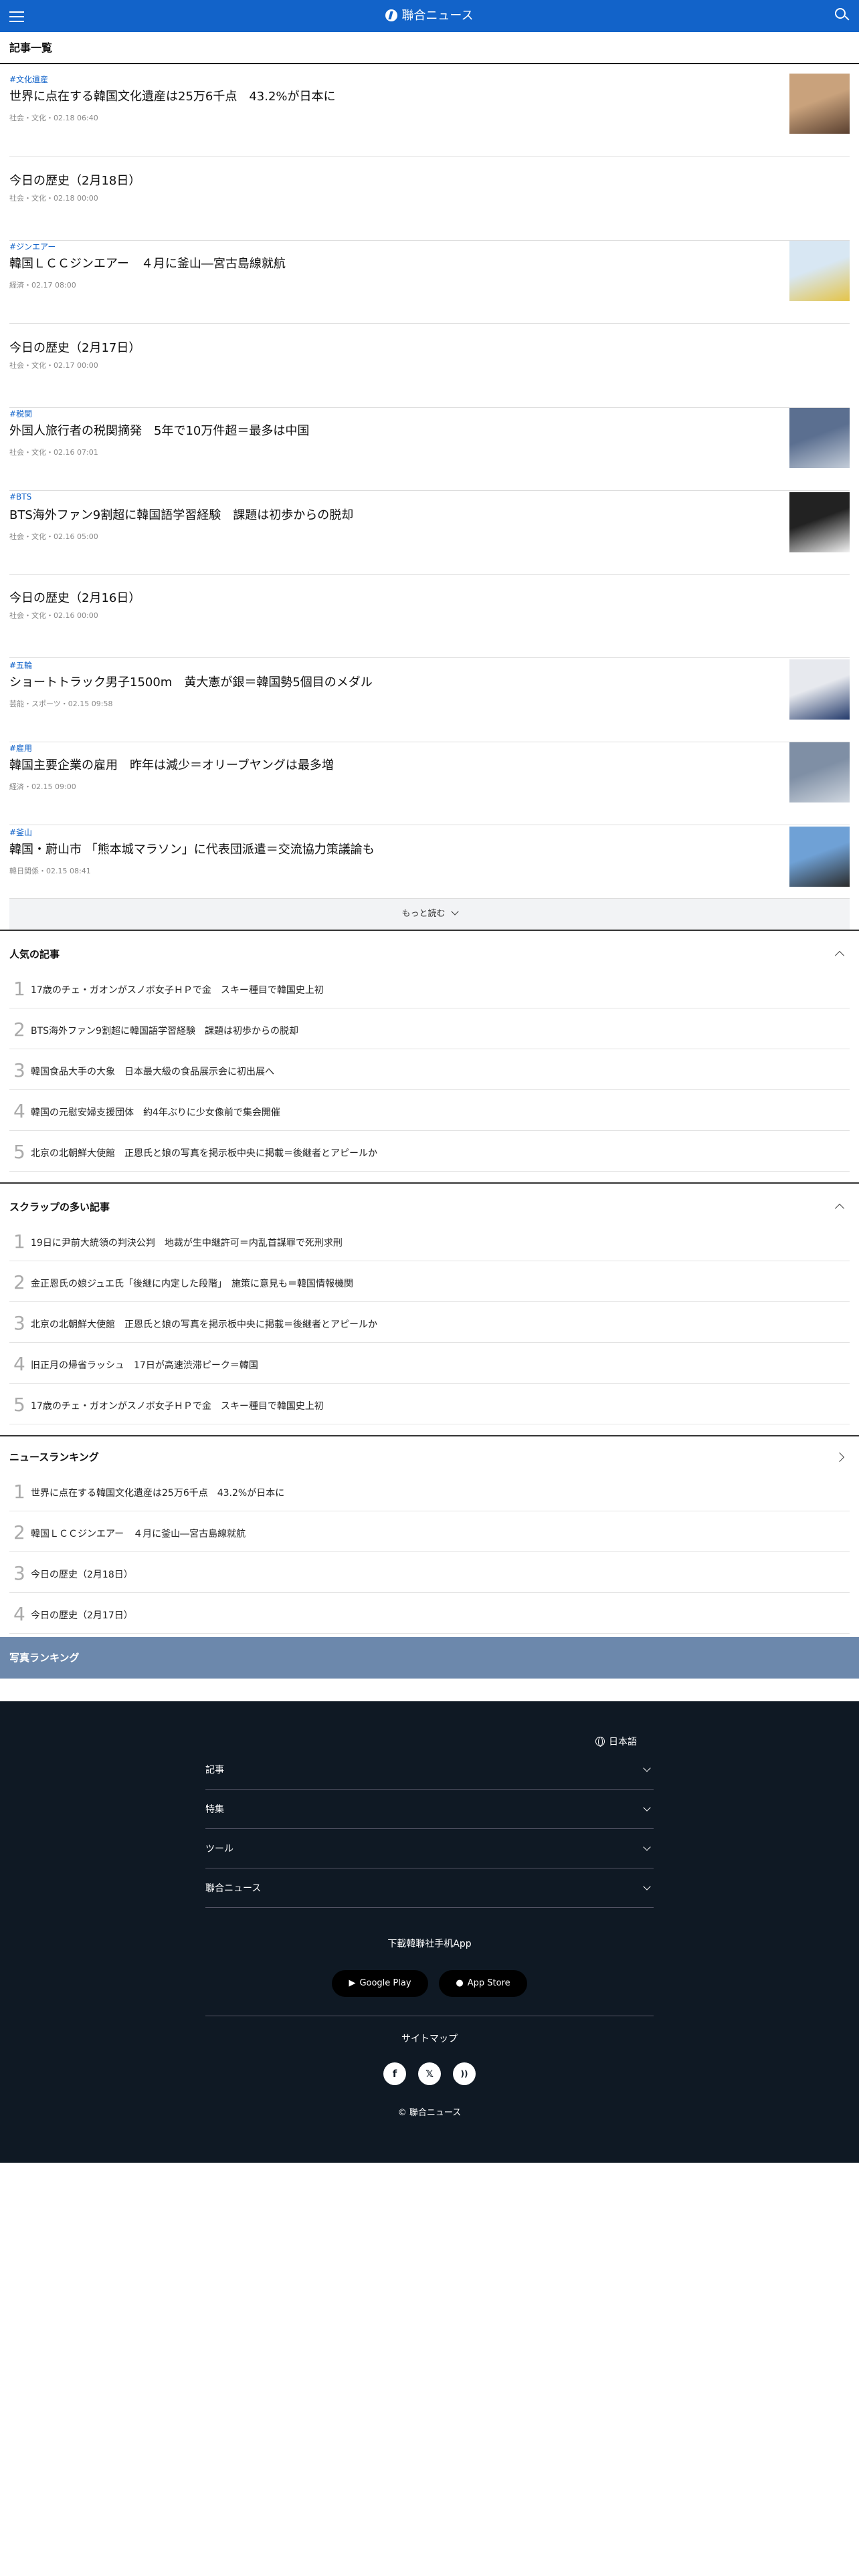 The width and height of the screenshot is (859, 2576). What do you see at coordinates (429, 914) in the screenshot?
I see `read-more-button: もっと読む` at bounding box center [429, 914].